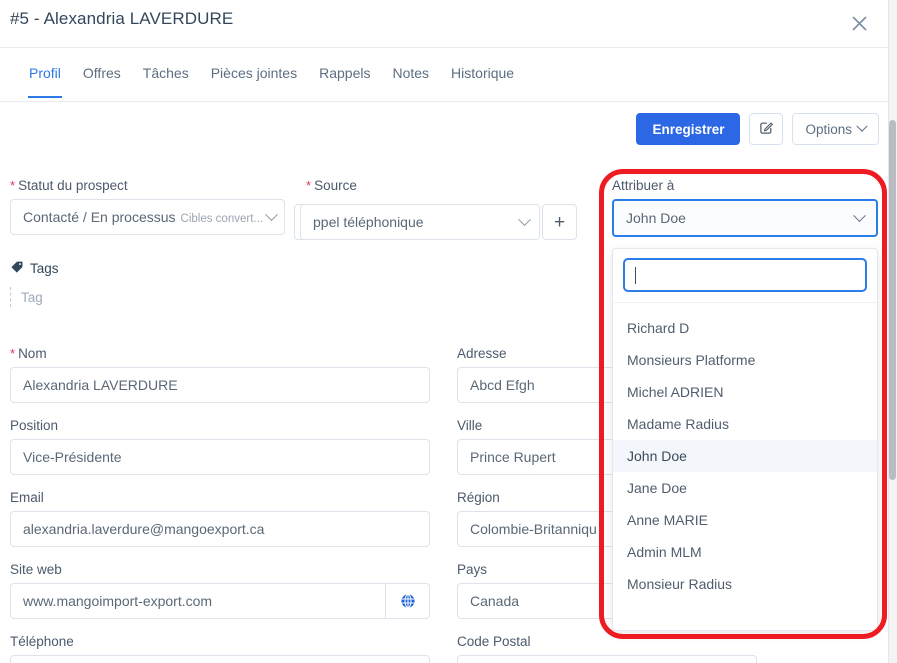 The image size is (897, 663). What do you see at coordinates (290, 297) in the screenshot?
I see `tag-input: Tag` at bounding box center [290, 297].